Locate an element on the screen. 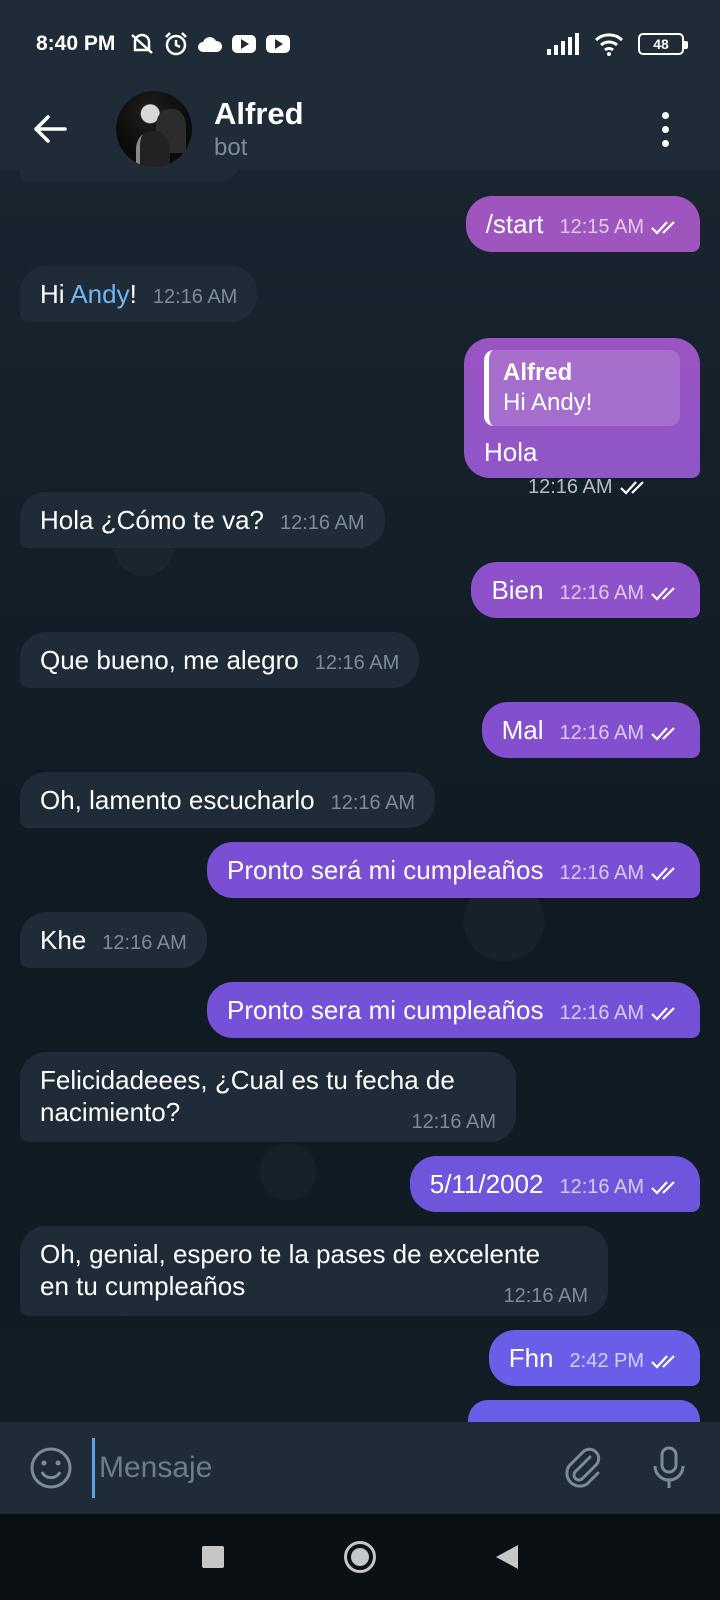 The height and width of the screenshot is (1600, 720). message-input-bar is located at coordinates (360, 1468).